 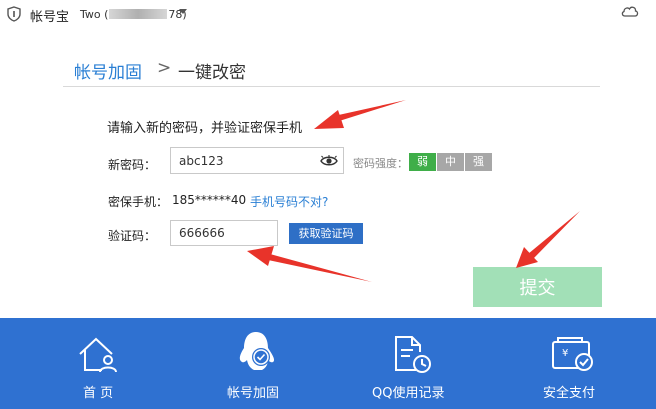 I want to click on document-clock-icon, so click(x=413, y=354).